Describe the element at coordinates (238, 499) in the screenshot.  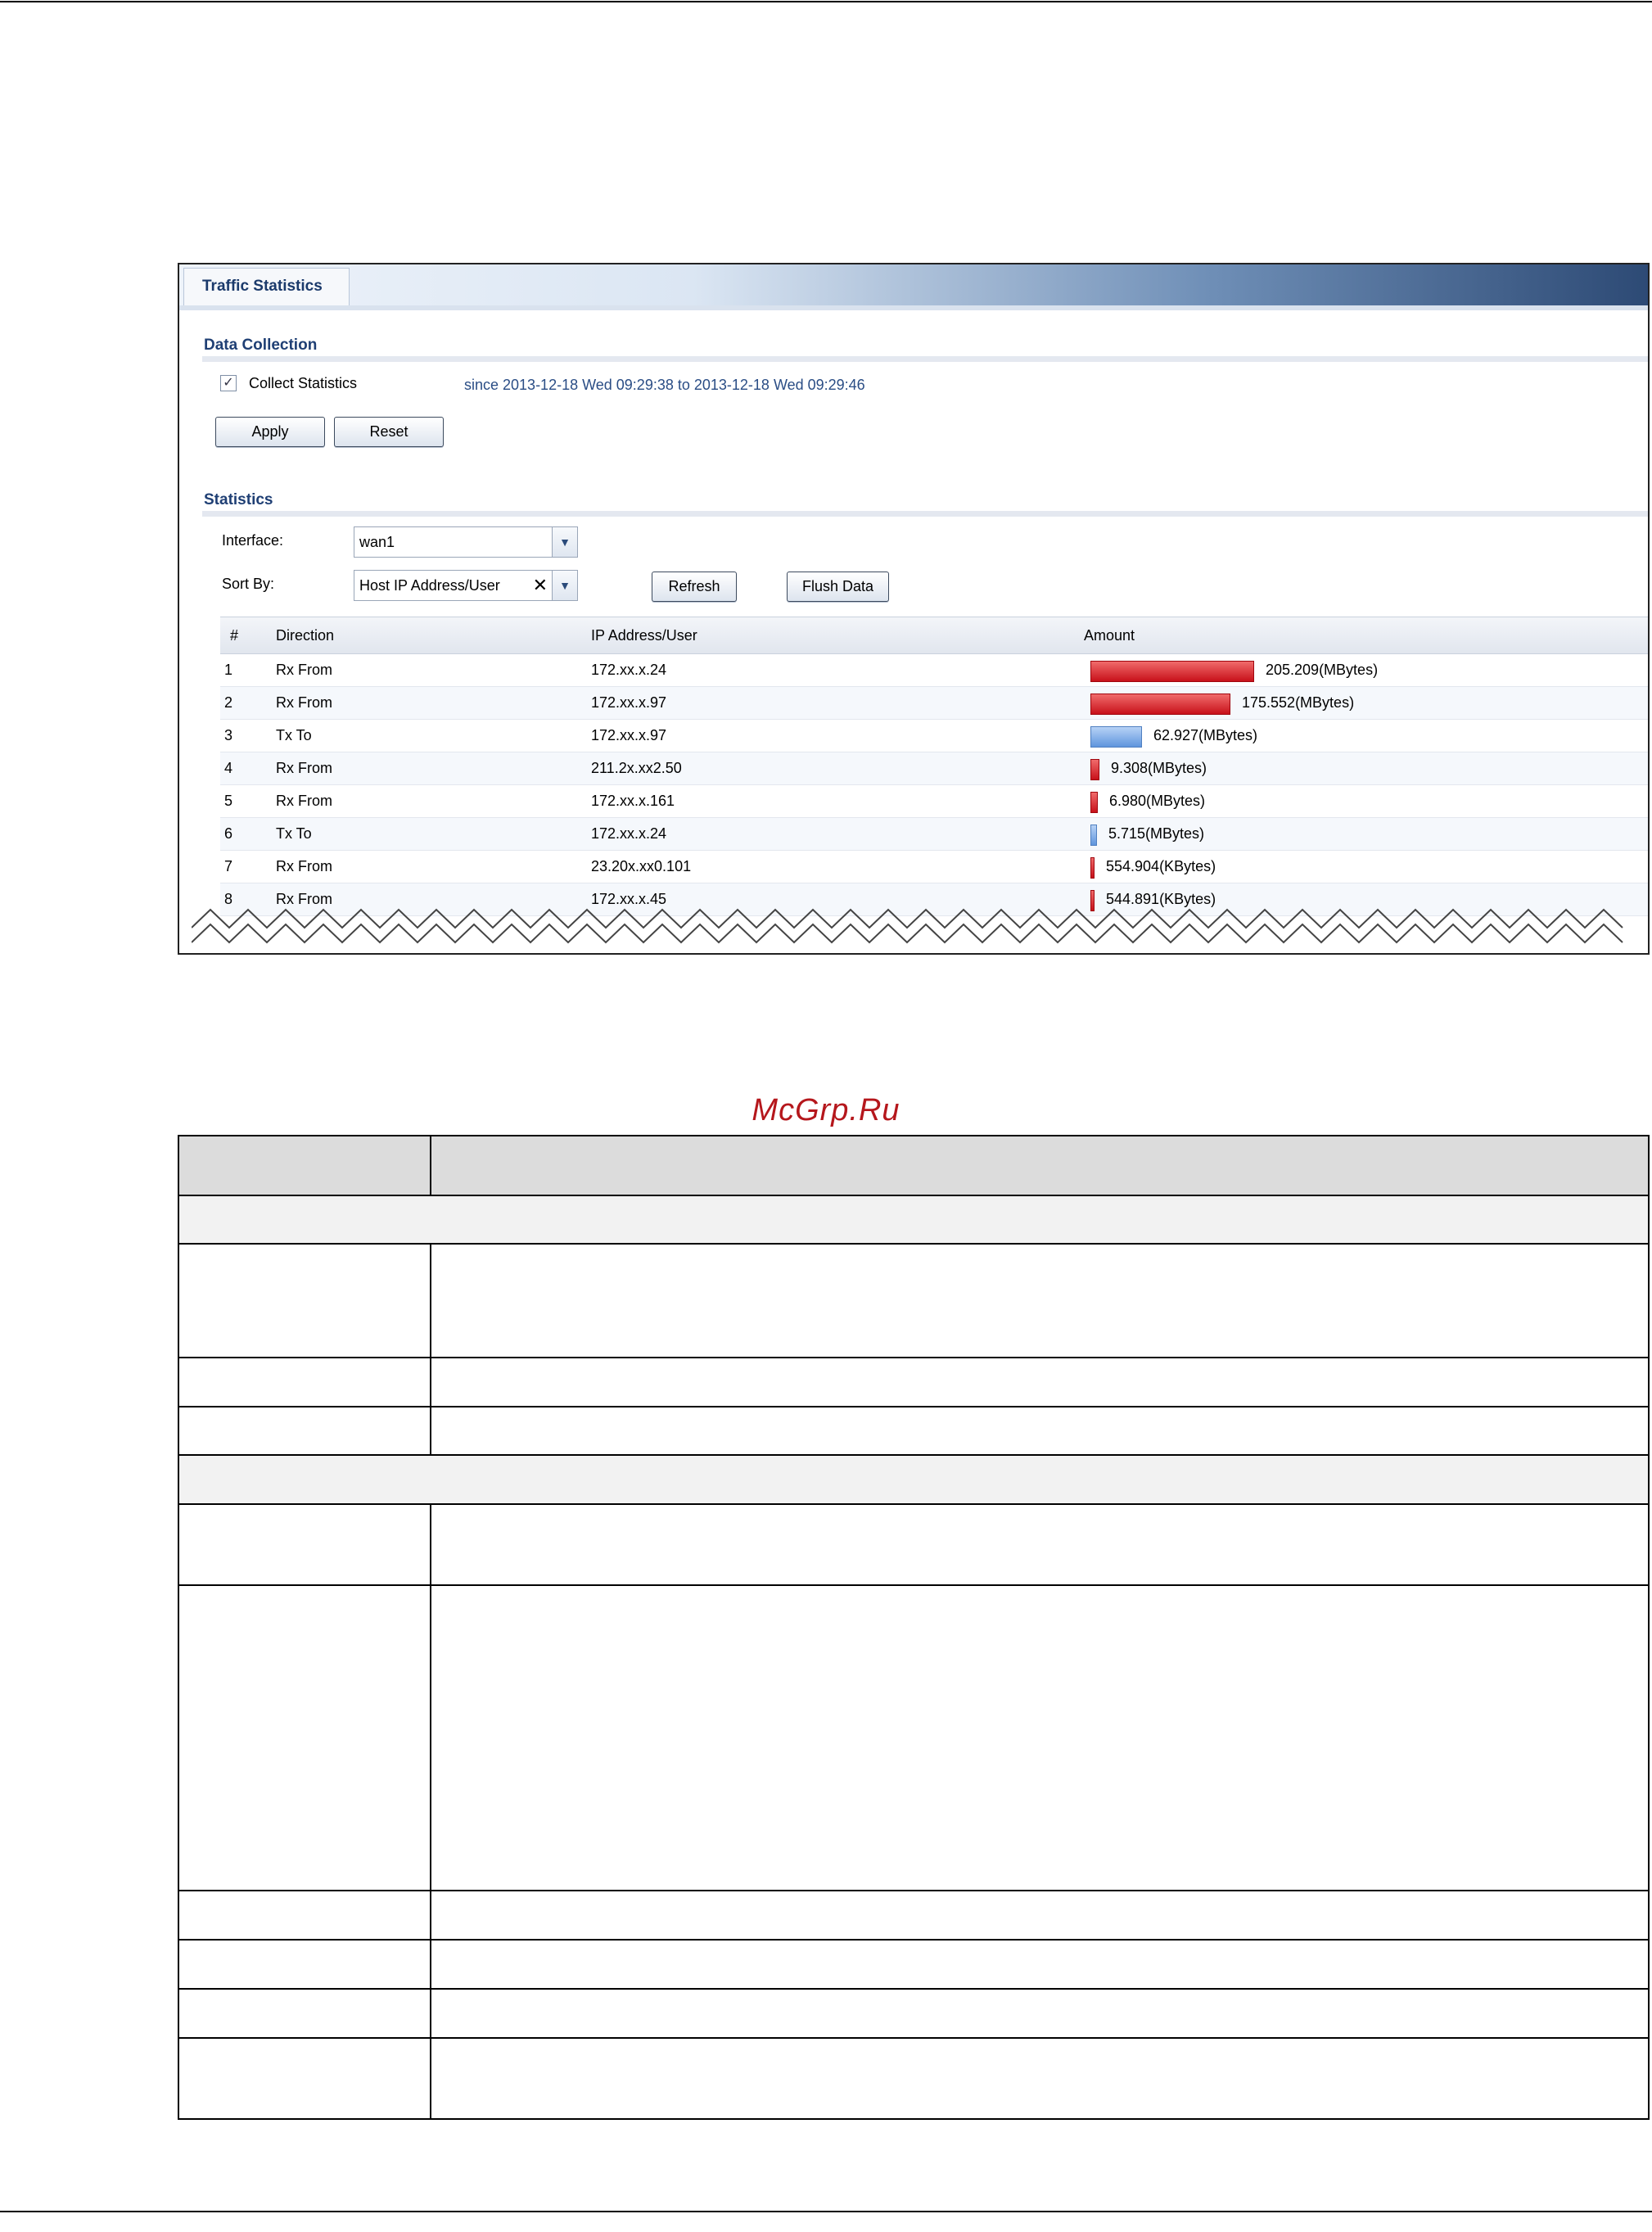
I see `section-title-statistics: Statistics` at that location.